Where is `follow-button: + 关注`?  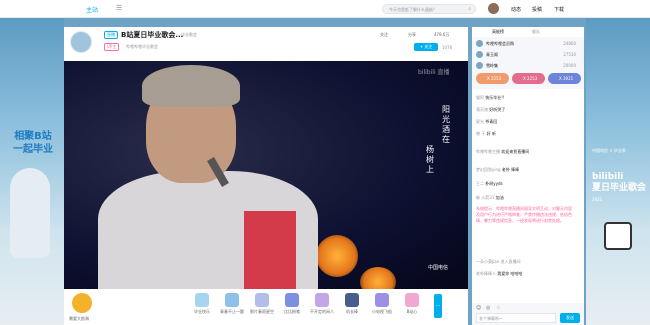
follow-button: + 关注 is located at coordinates (426, 47).